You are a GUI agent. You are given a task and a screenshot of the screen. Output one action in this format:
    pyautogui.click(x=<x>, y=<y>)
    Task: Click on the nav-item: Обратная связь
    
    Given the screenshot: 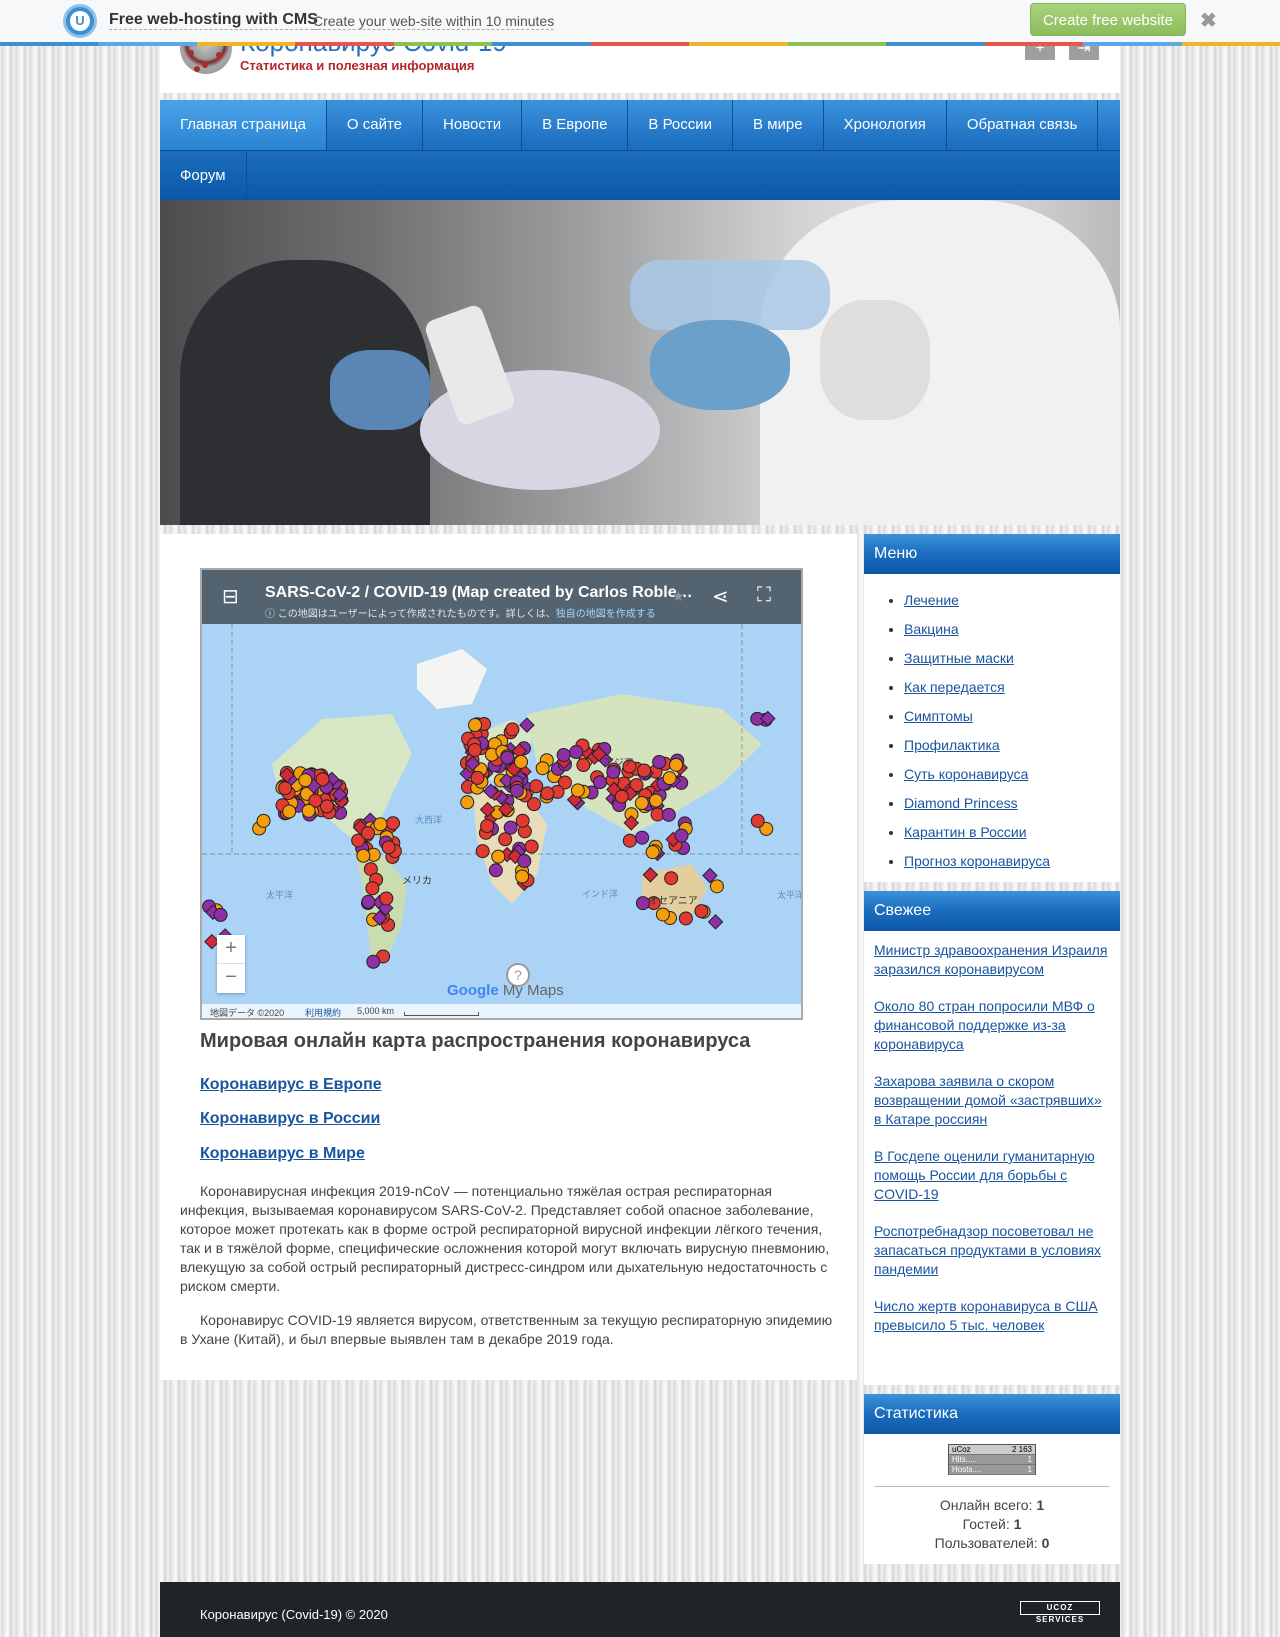 What is the action you would take?
    pyautogui.click(x=1023, y=125)
    